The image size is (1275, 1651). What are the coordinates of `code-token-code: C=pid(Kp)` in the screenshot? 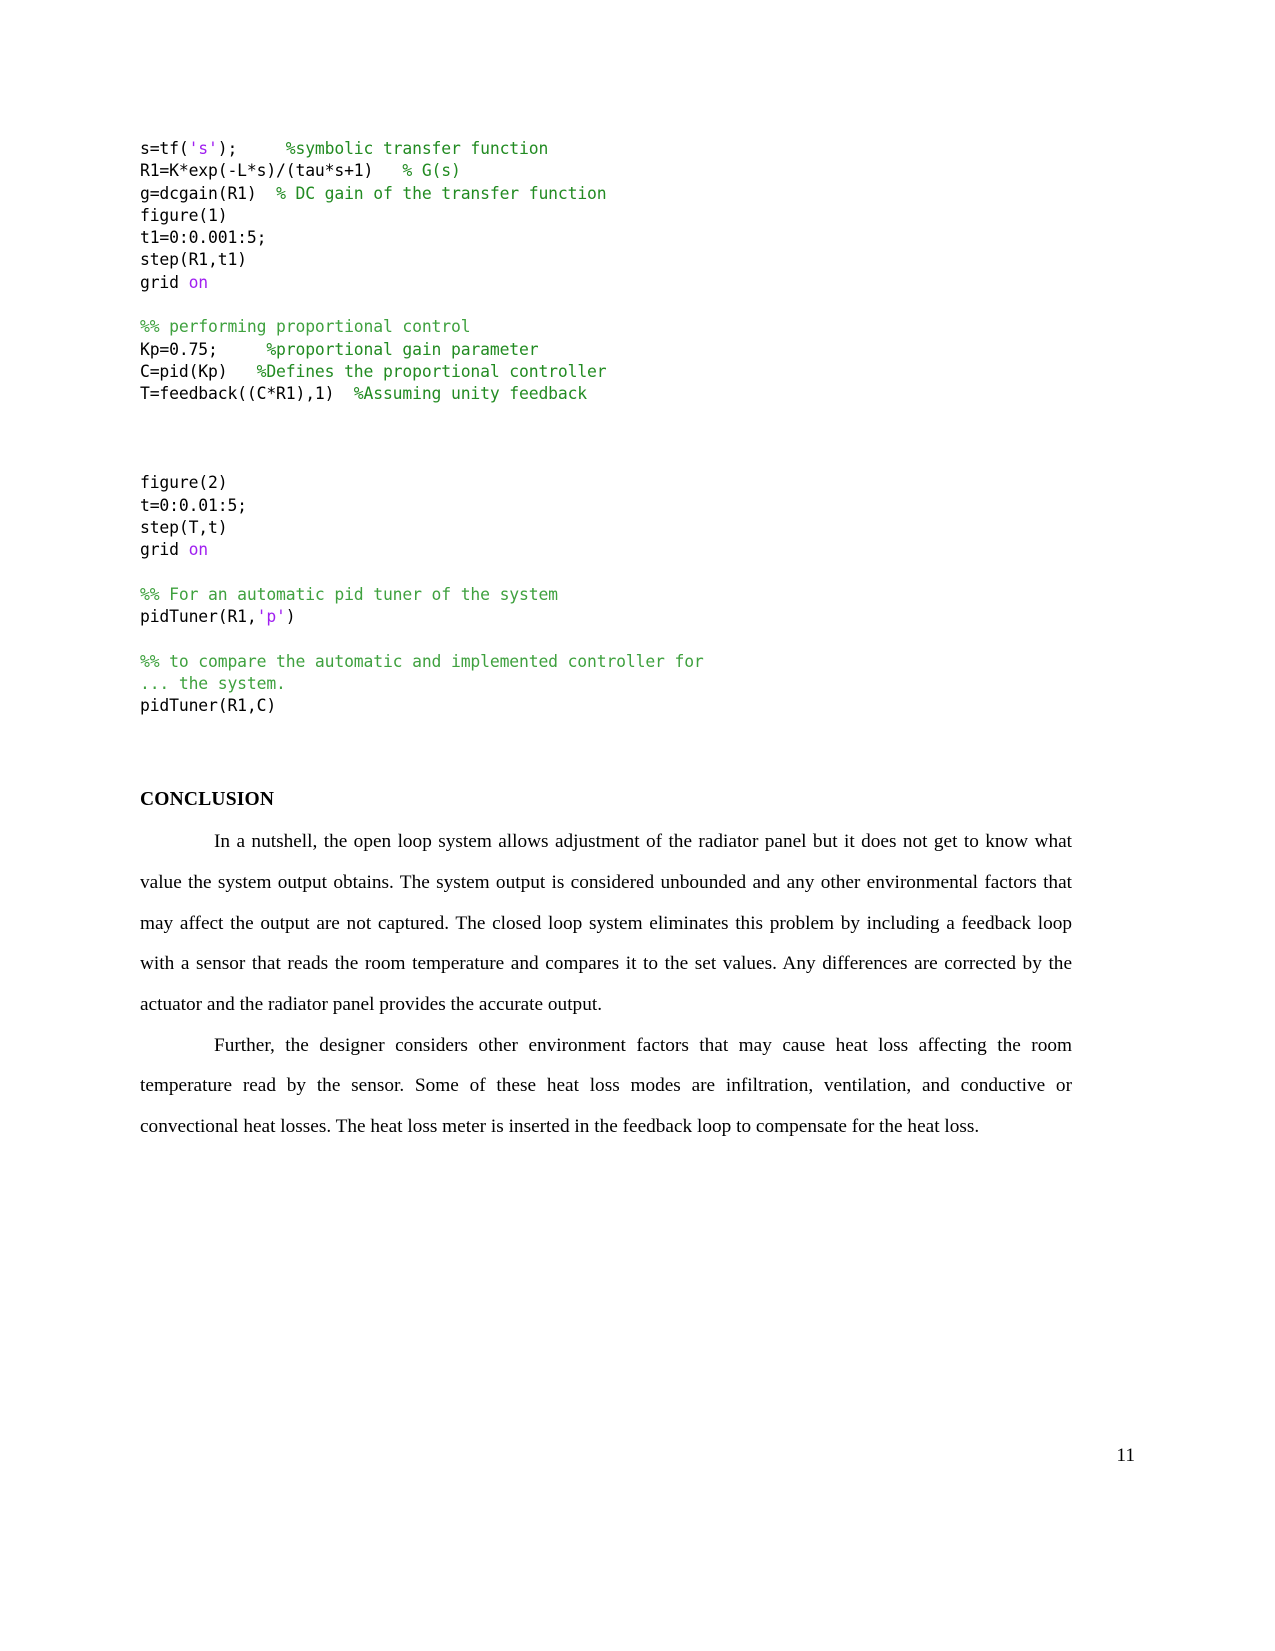 It's located at (198, 371).